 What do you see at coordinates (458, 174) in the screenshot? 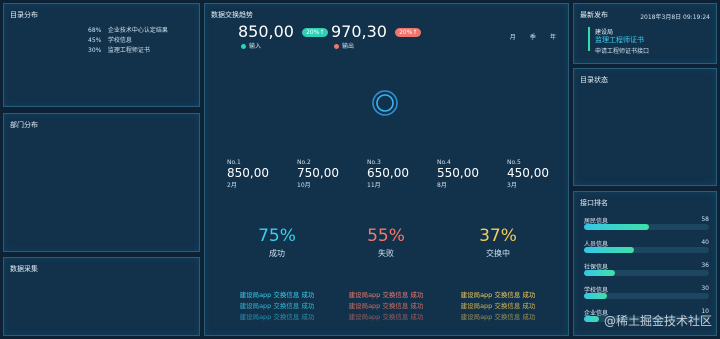
I see `rank-item: No.4 550,00 8月` at bounding box center [458, 174].